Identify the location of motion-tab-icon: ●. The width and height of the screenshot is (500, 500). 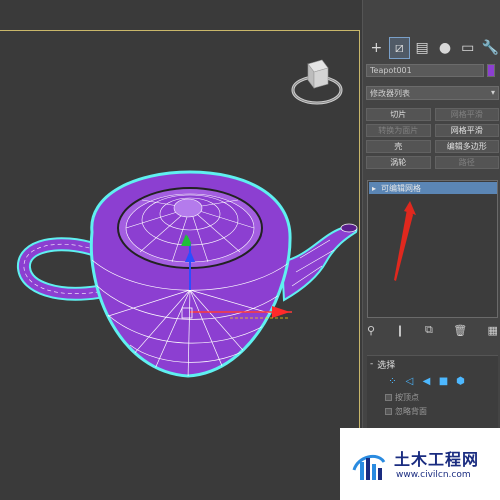
(445, 48).